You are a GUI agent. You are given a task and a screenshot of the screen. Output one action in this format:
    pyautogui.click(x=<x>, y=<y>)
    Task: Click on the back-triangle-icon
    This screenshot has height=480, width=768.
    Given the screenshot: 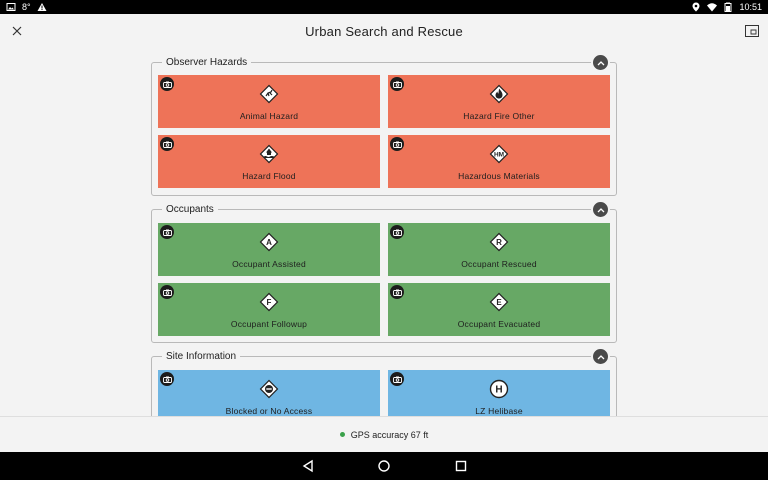 What is the action you would take?
    pyautogui.click(x=307, y=466)
    